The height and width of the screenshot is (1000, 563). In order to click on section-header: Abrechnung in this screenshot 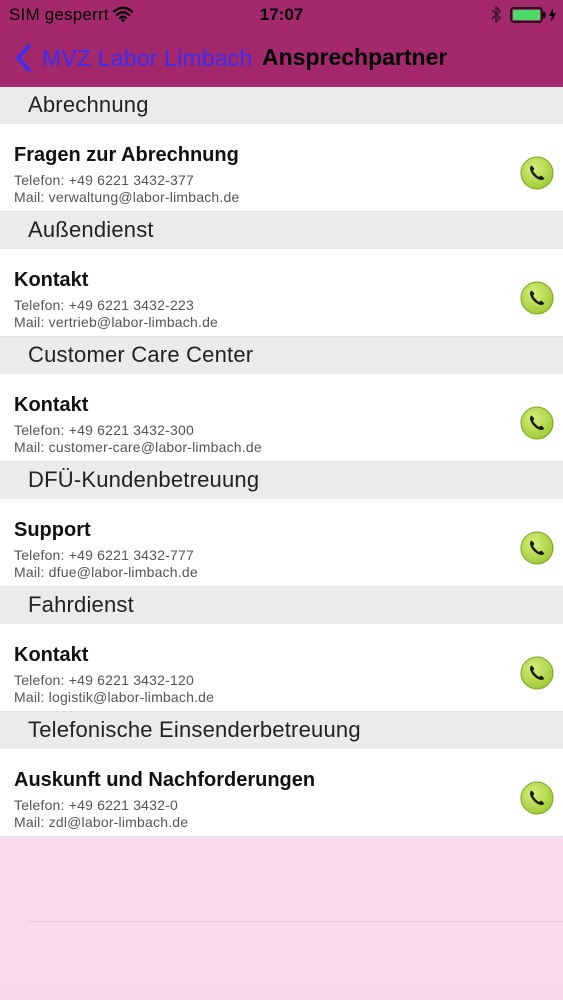, I will do `click(281, 105)`.